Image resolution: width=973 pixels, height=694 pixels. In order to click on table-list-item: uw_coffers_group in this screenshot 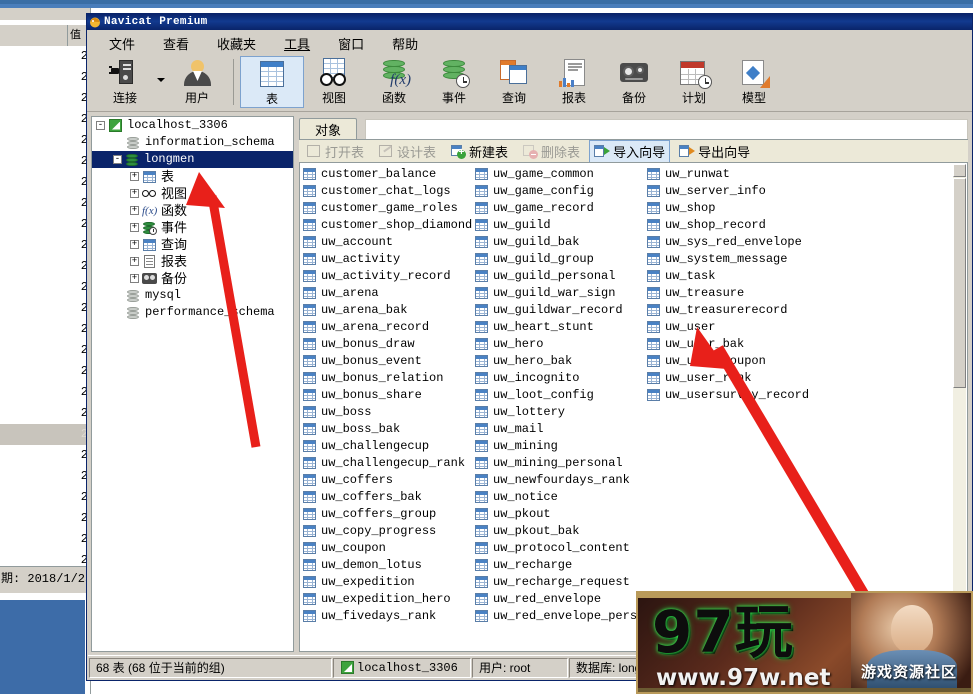, I will do `click(388, 513)`.